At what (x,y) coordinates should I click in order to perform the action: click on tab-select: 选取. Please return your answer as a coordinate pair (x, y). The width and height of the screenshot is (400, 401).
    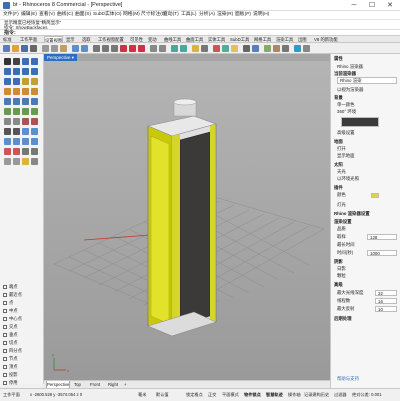
    Looking at the image, I should click on (86, 39).